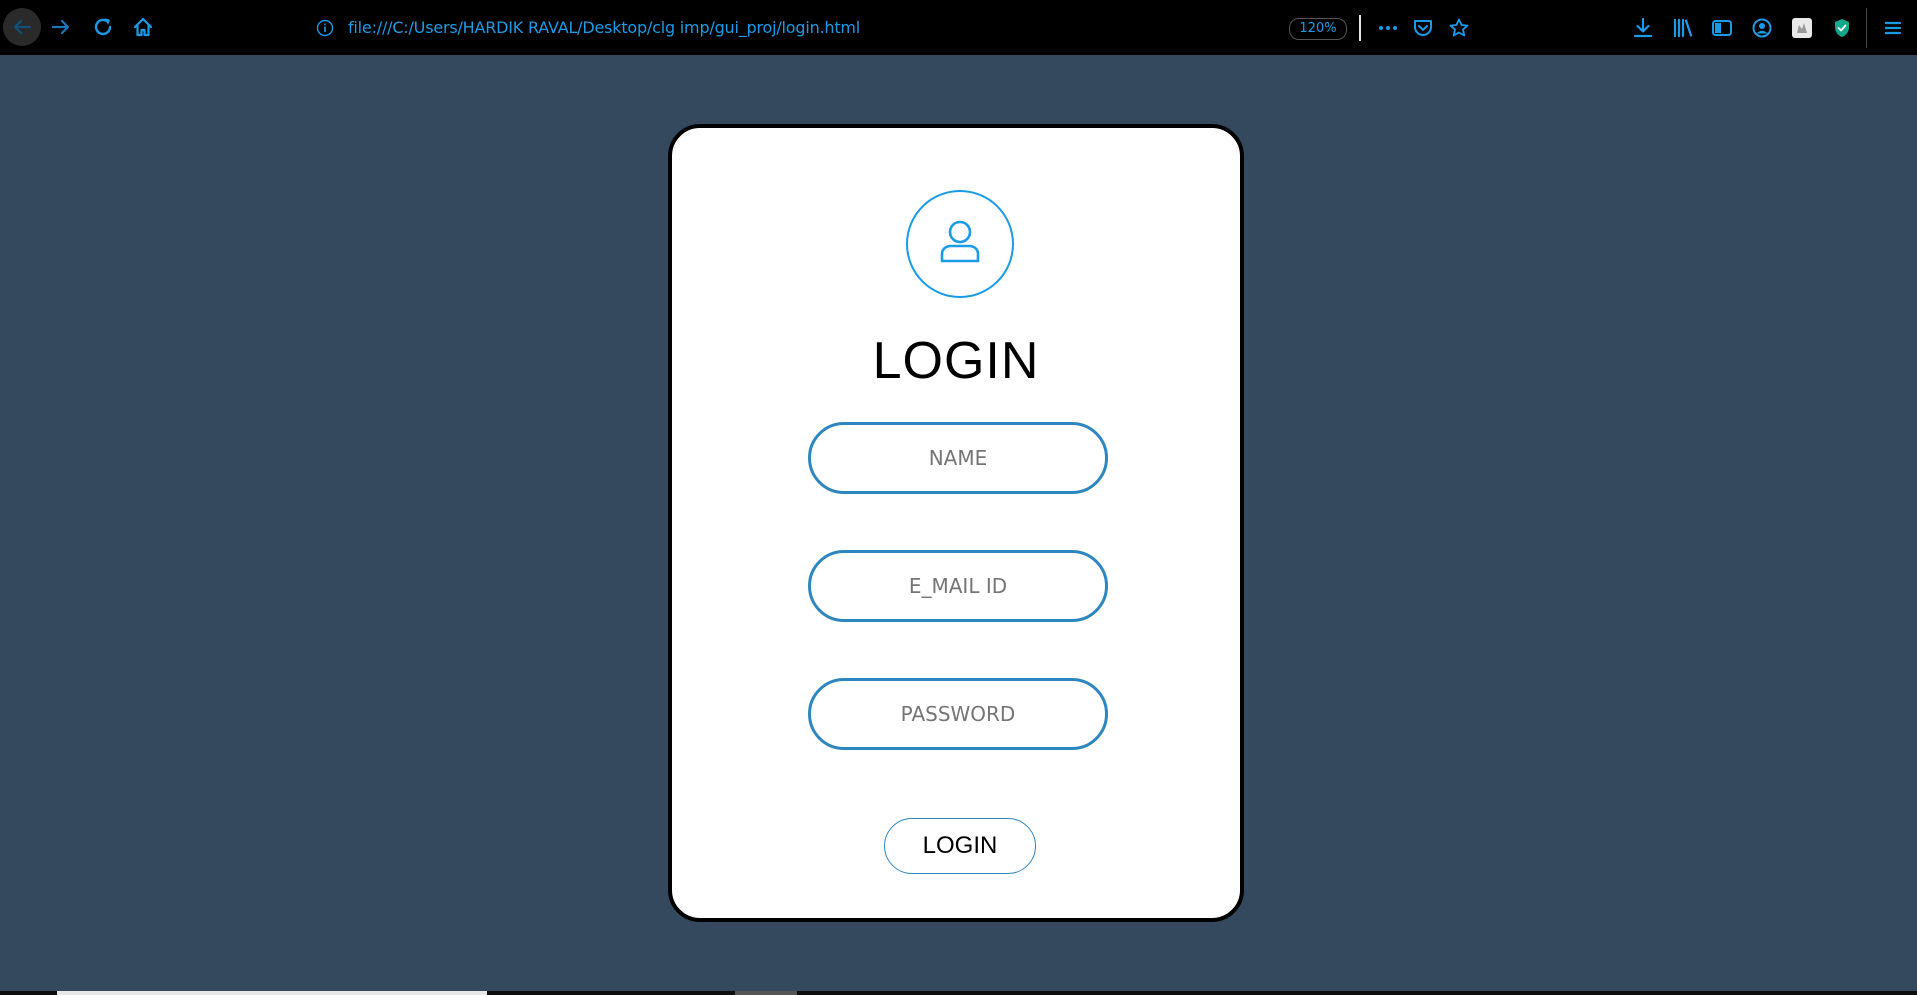 This screenshot has height=995, width=1917. What do you see at coordinates (1893, 28) in the screenshot?
I see `menu-icon` at bounding box center [1893, 28].